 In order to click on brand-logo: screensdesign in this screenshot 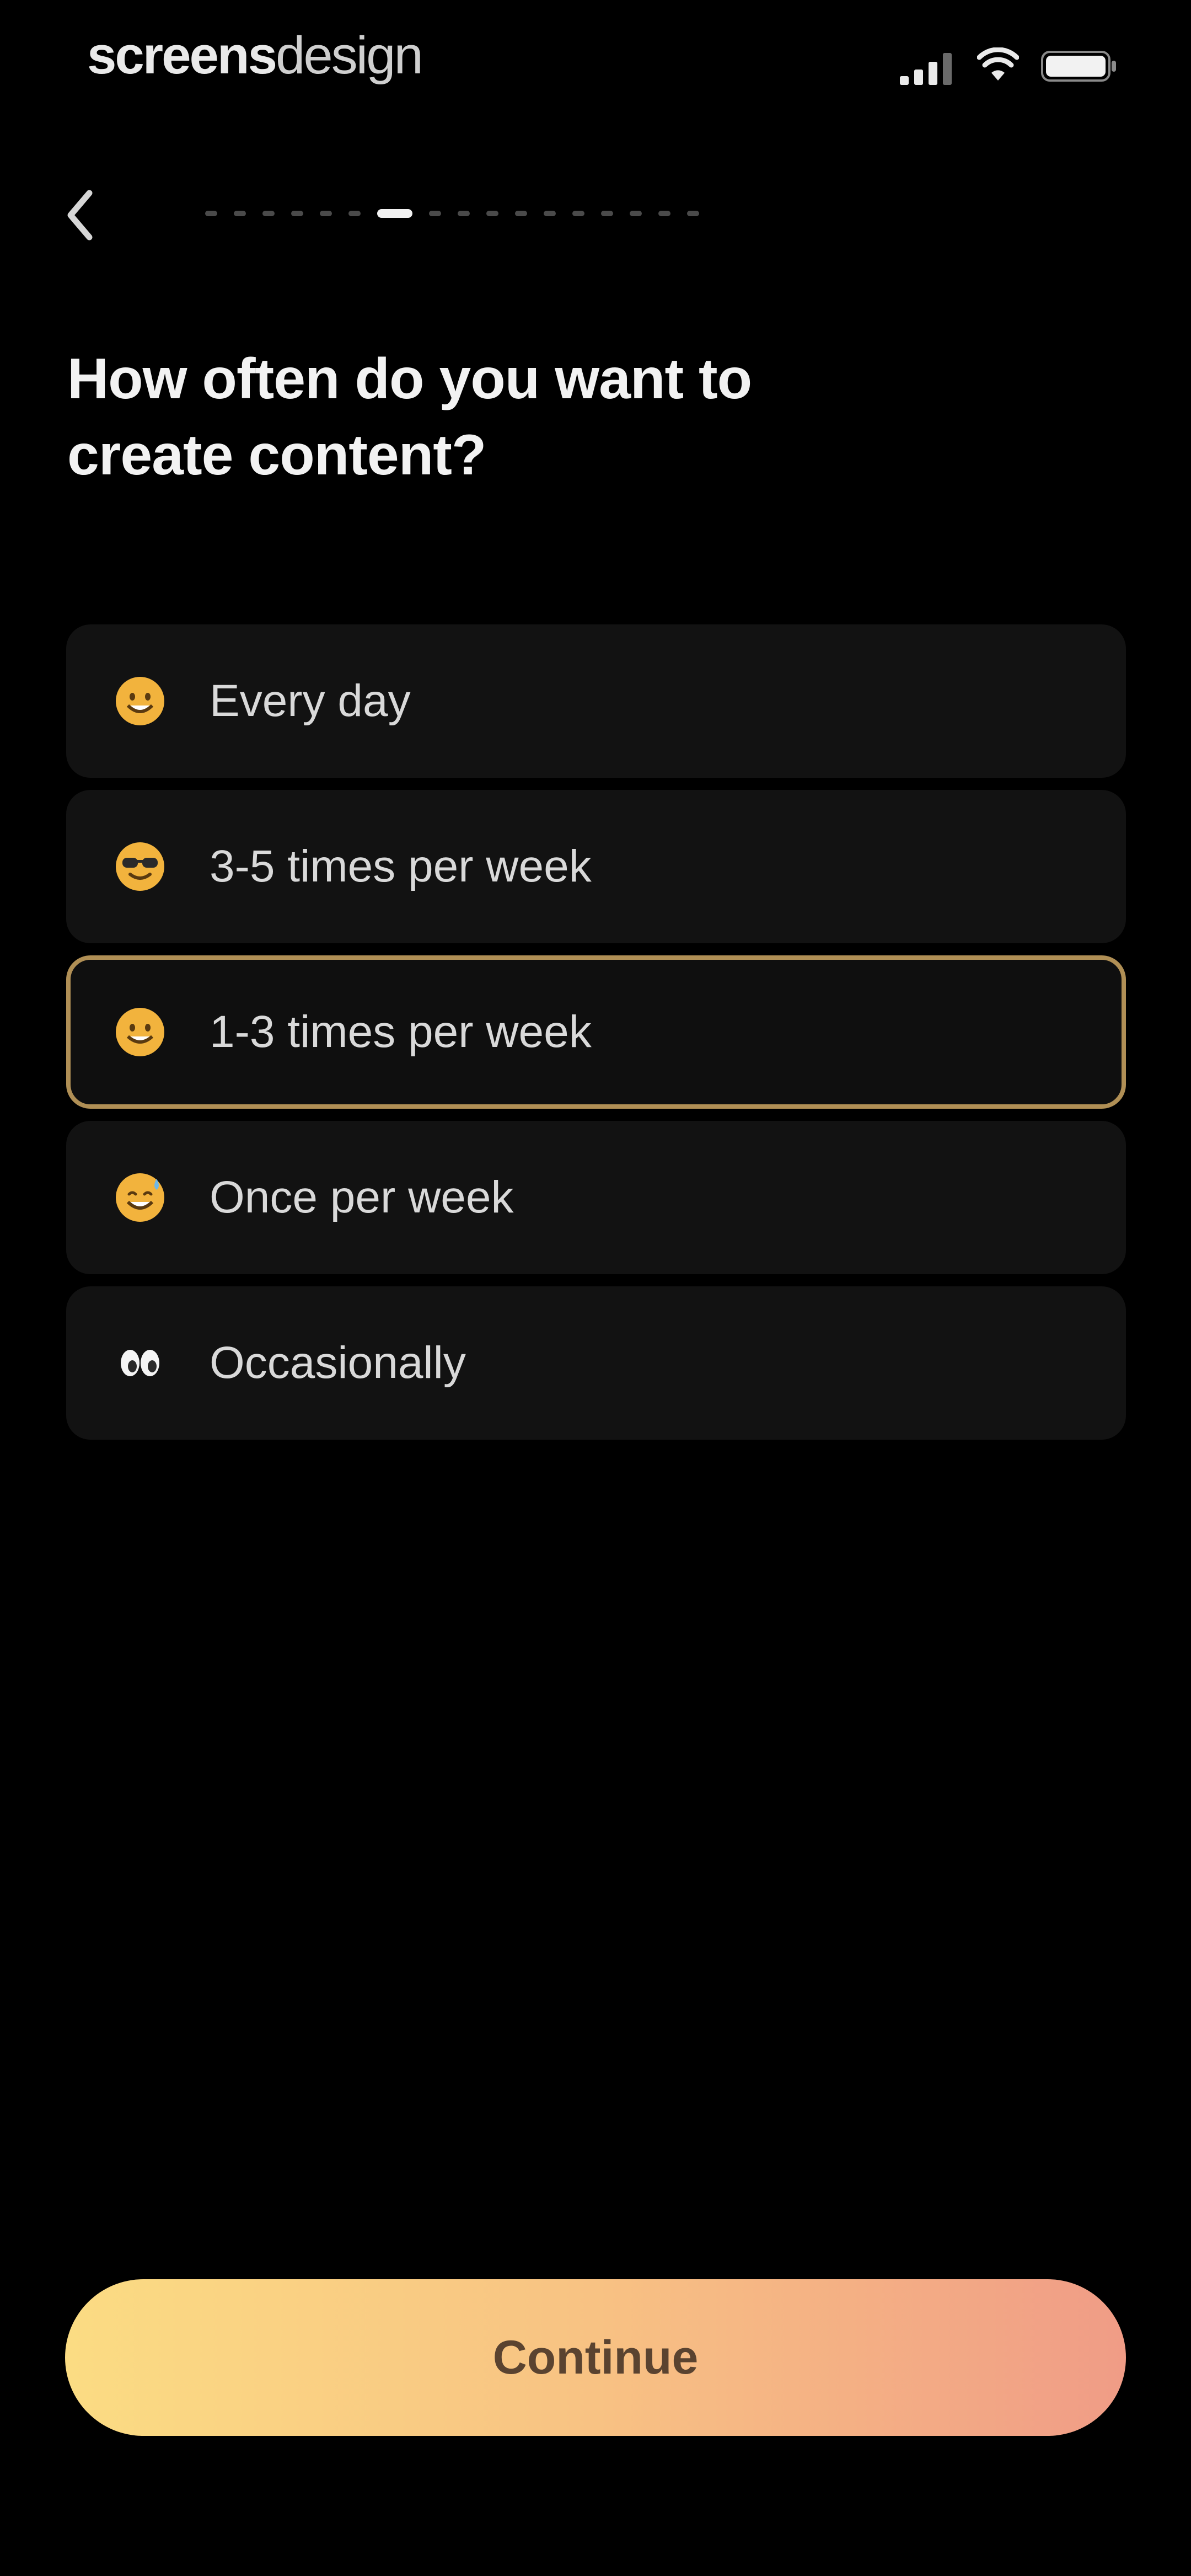, I will do `click(255, 55)`.